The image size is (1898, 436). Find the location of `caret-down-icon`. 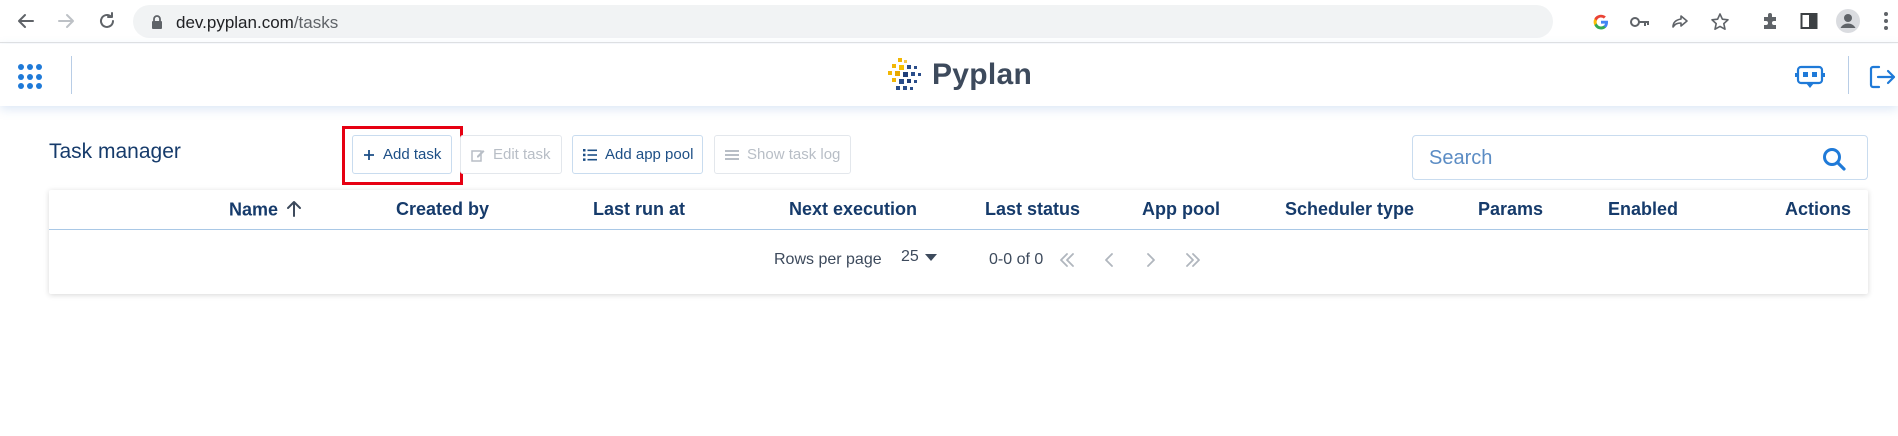

caret-down-icon is located at coordinates (930, 257).